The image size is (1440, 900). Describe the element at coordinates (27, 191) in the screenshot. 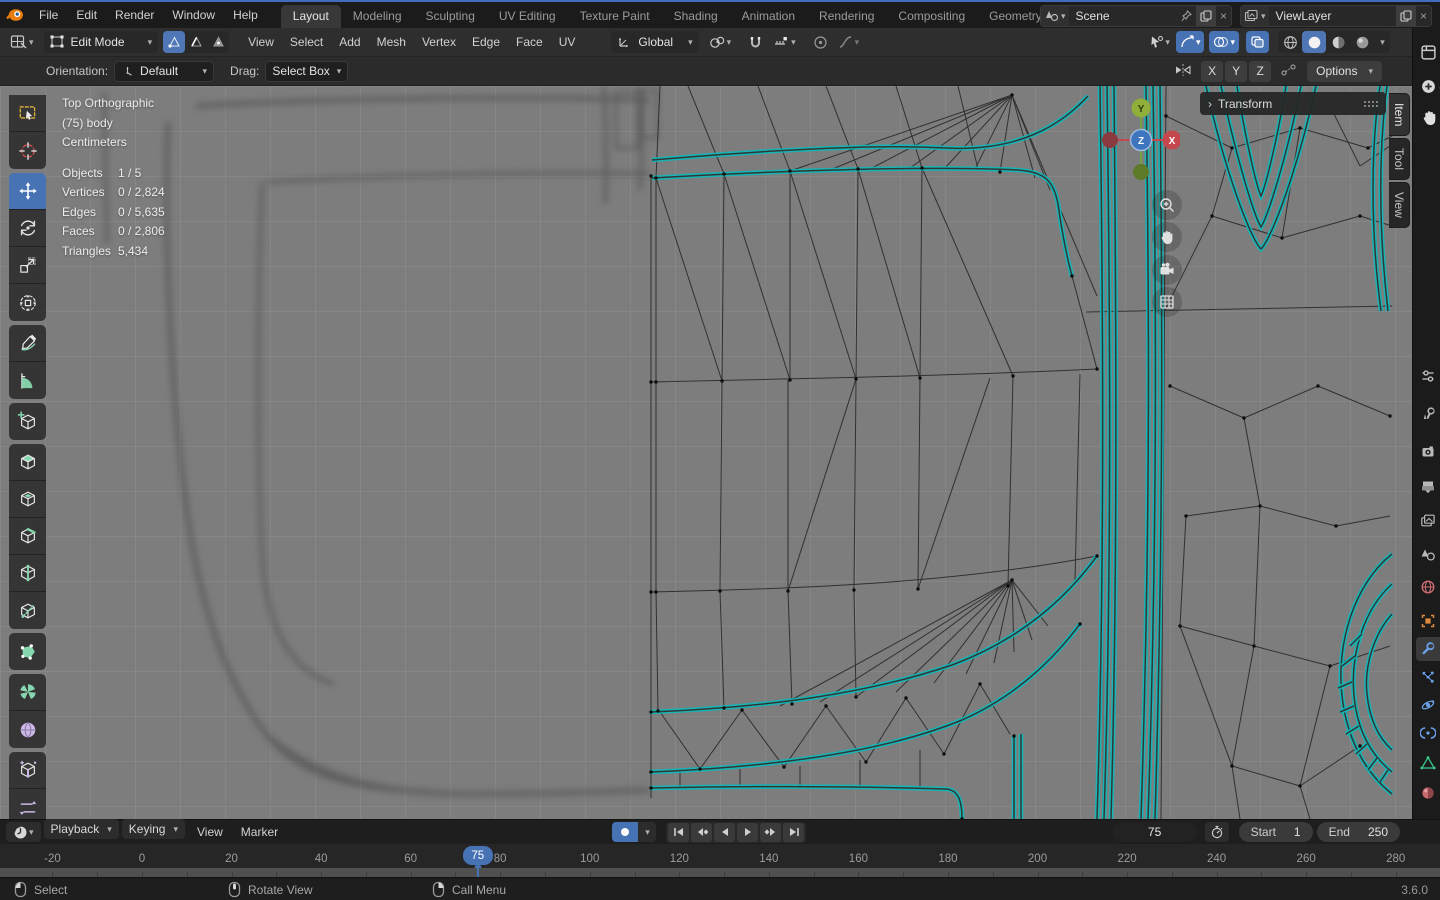

I see `tool-move` at that location.